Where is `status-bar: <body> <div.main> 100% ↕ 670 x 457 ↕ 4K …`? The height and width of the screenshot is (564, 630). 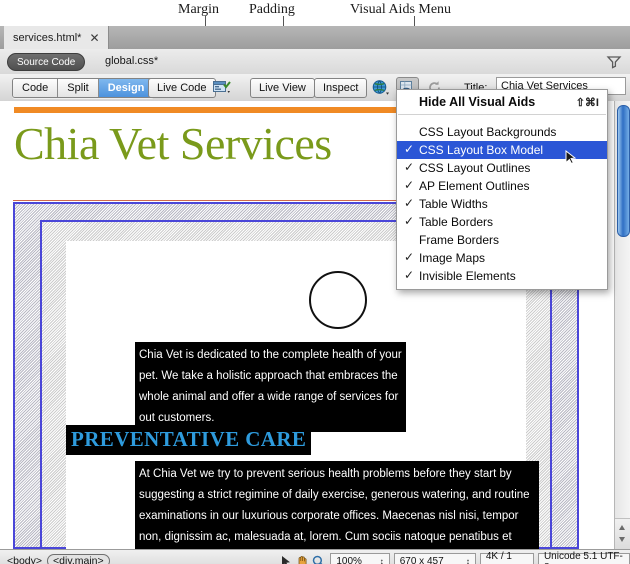 status-bar: <body> <div.main> 100% ↕ 670 x 457 ↕ 4K … is located at coordinates (315, 556).